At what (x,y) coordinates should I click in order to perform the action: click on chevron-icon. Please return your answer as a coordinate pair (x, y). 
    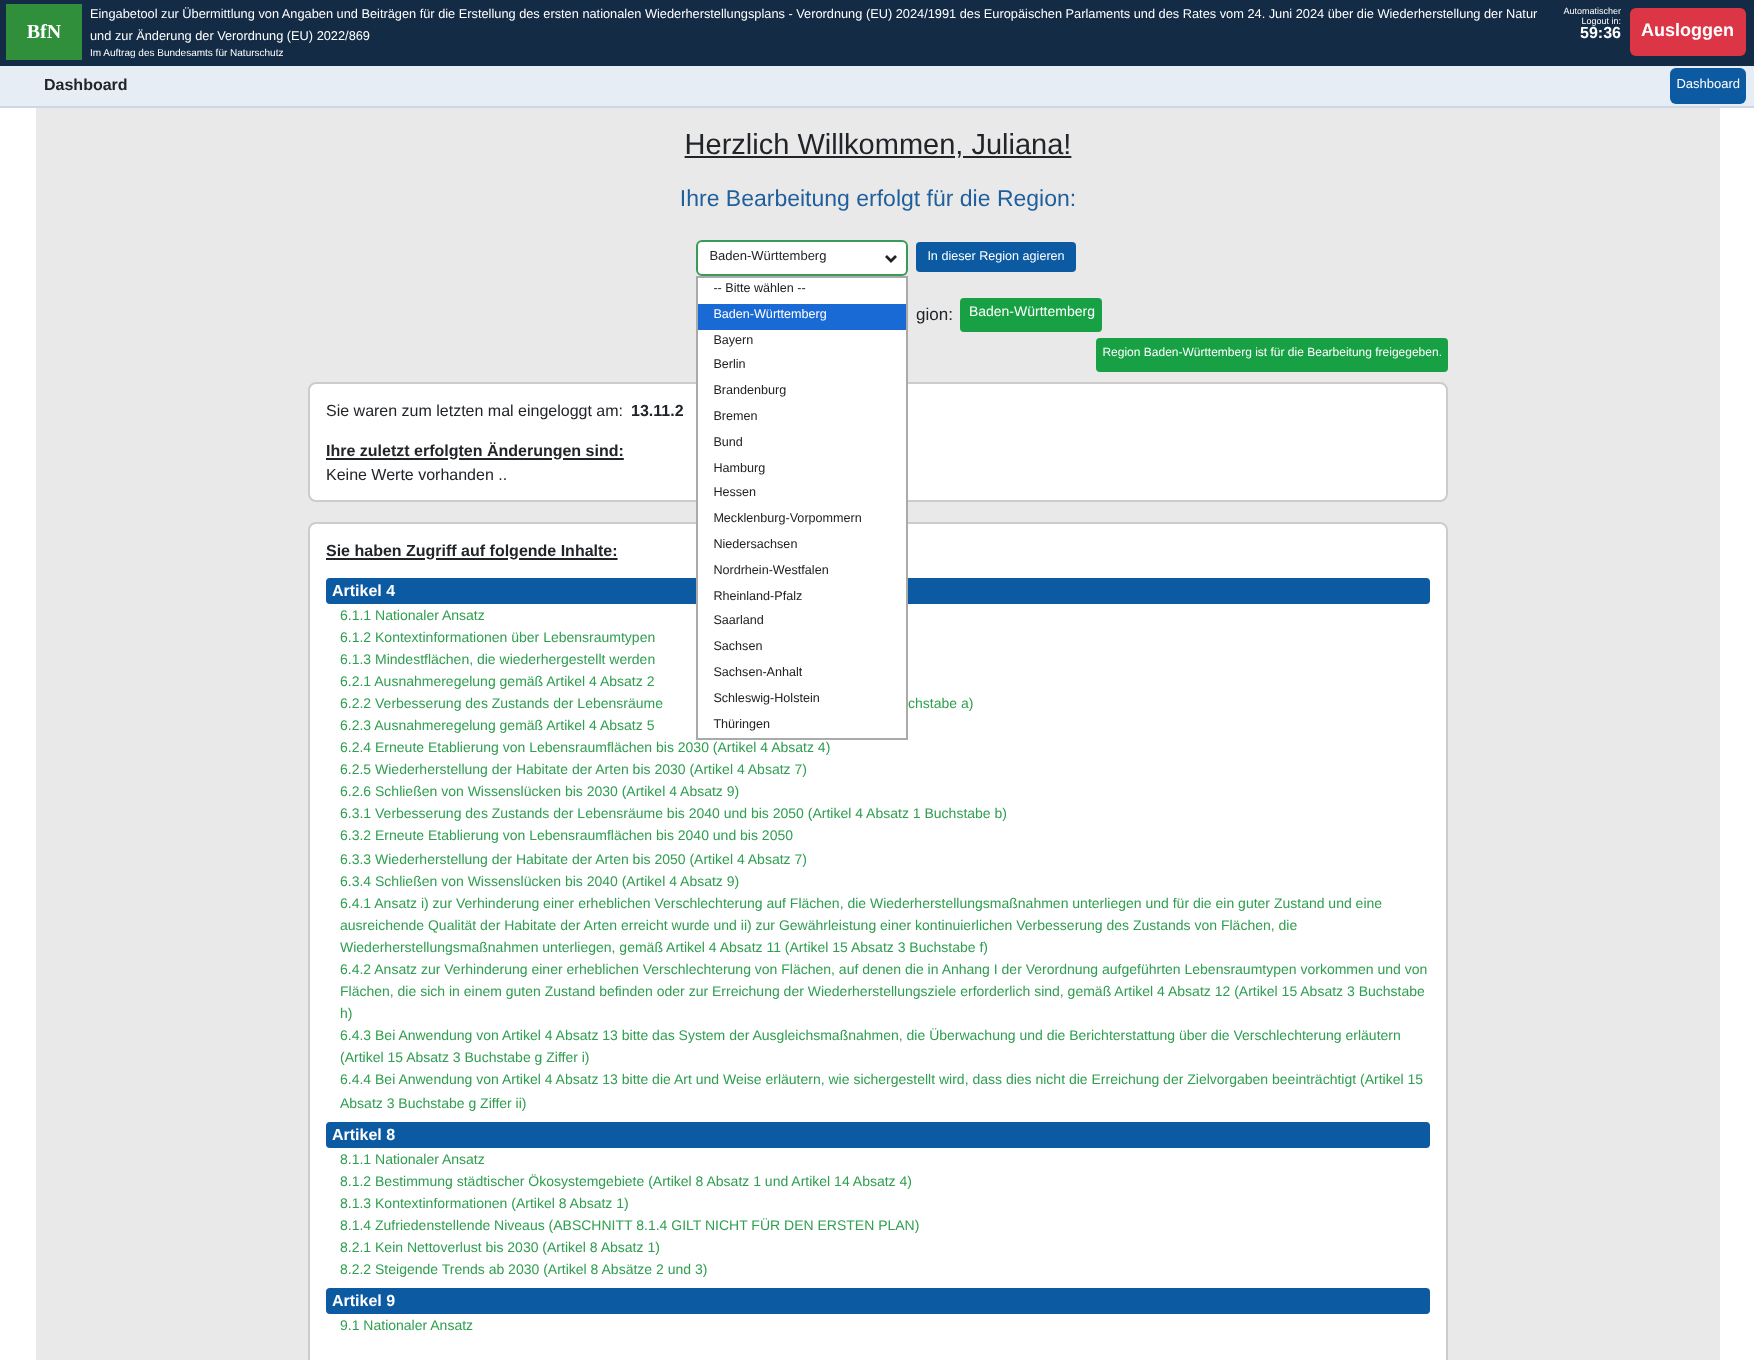
    Looking at the image, I should click on (890, 258).